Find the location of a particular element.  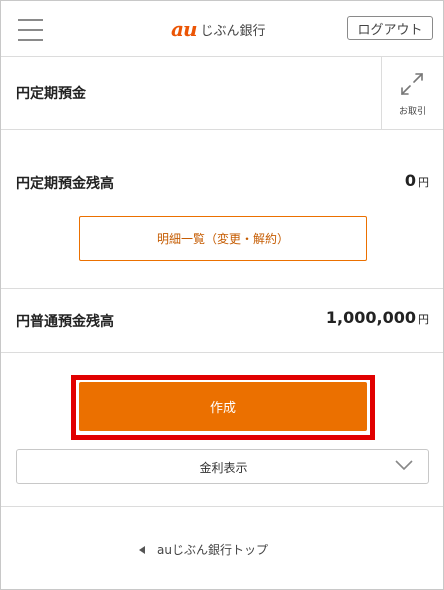

logo-text: じぶん銀行 is located at coordinates (233, 31).